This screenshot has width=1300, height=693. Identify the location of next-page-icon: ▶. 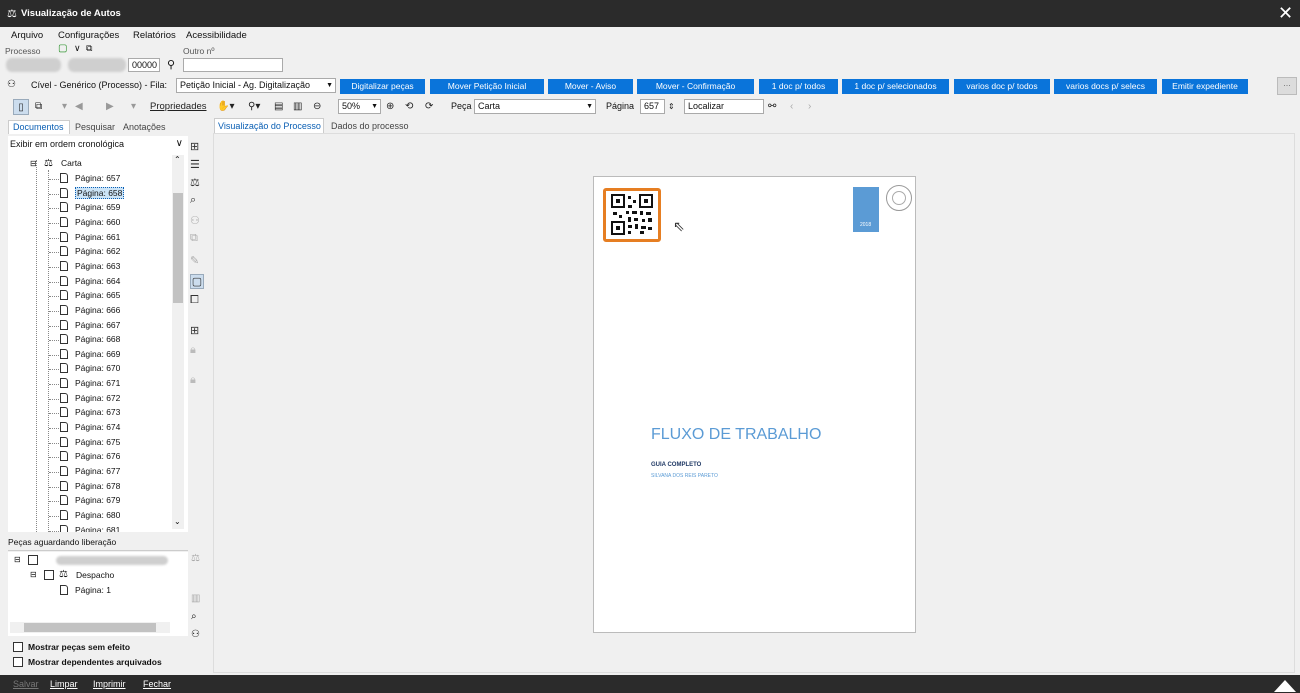
(110, 107).